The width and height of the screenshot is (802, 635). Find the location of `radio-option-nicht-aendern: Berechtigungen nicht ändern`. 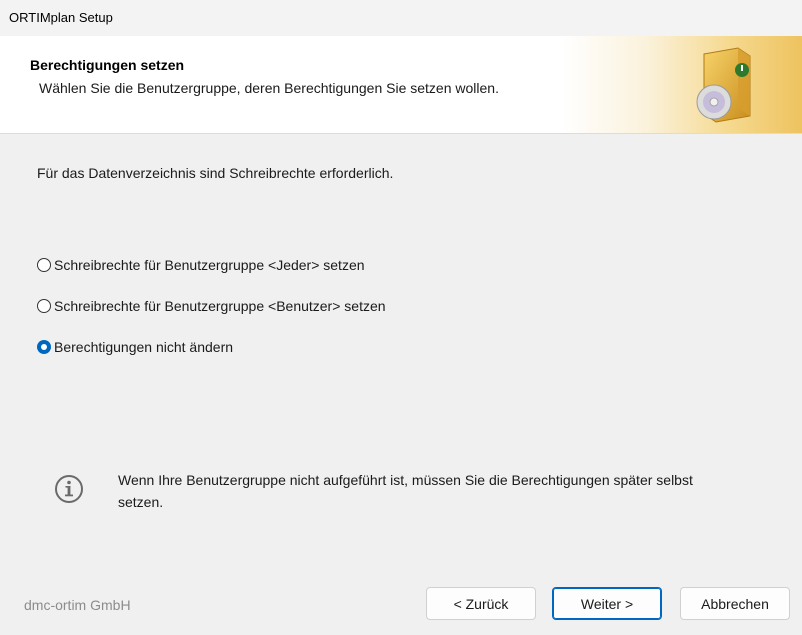

radio-option-nicht-aendern: Berechtigungen nicht ändern is located at coordinates (135, 347).